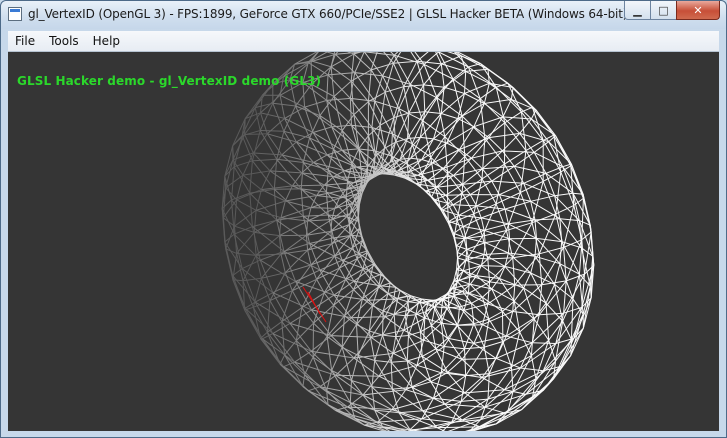  What do you see at coordinates (106, 41) in the screenshot?
I see `menu-help: Help` at bounding box center [106, 41].